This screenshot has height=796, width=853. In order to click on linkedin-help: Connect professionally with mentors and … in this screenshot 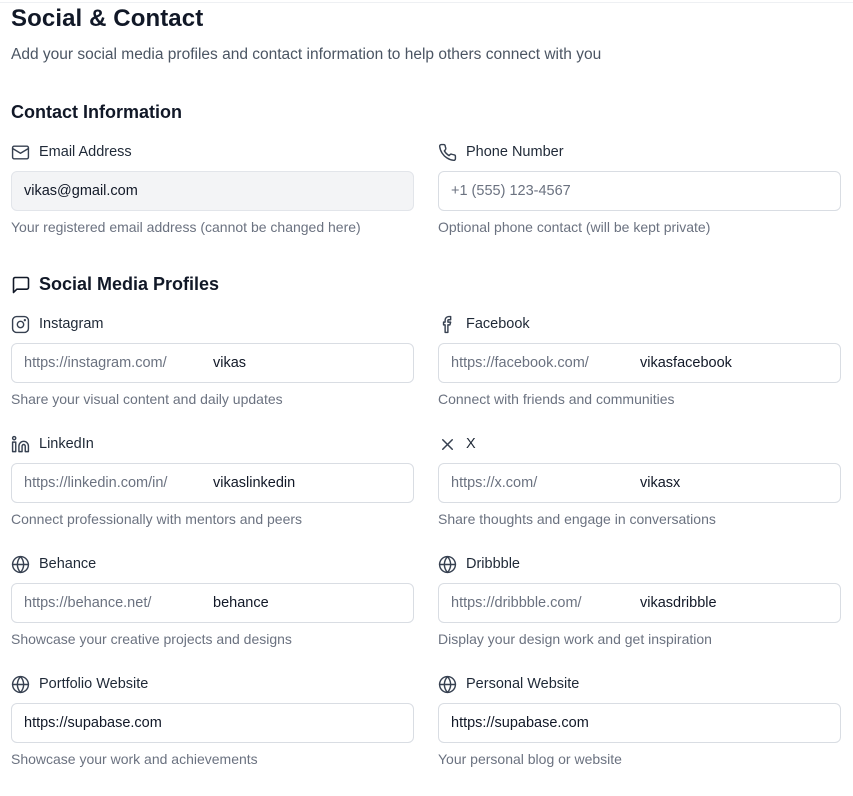, I will do `click(157, 519)`.